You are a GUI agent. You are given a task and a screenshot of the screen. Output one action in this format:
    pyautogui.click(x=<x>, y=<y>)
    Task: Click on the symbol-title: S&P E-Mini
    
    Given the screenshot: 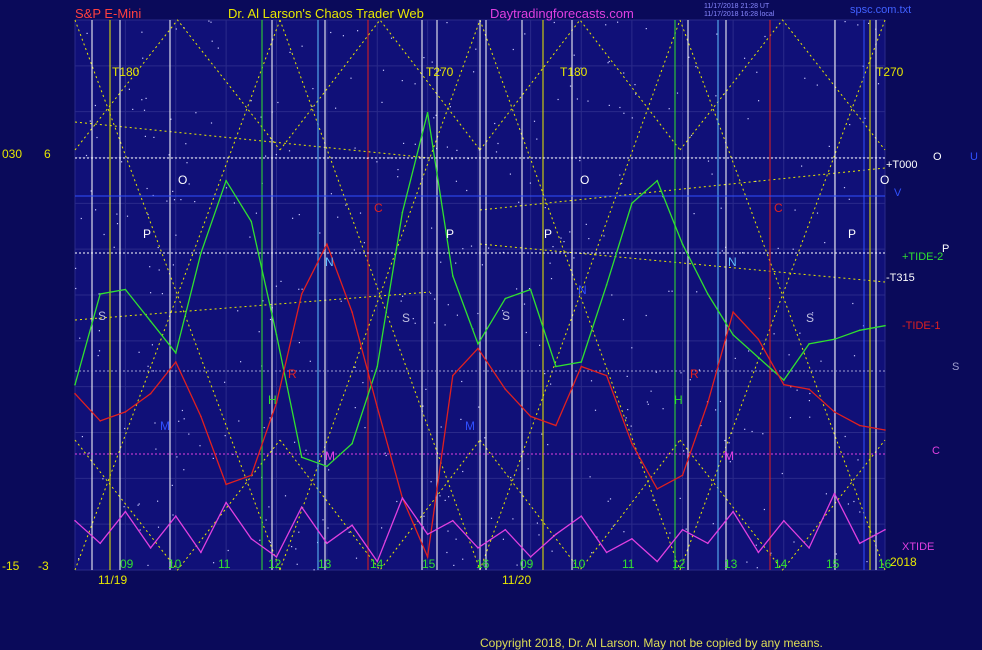 What is the action you would take?
    pyautogui.click(x=108, y=13)
    